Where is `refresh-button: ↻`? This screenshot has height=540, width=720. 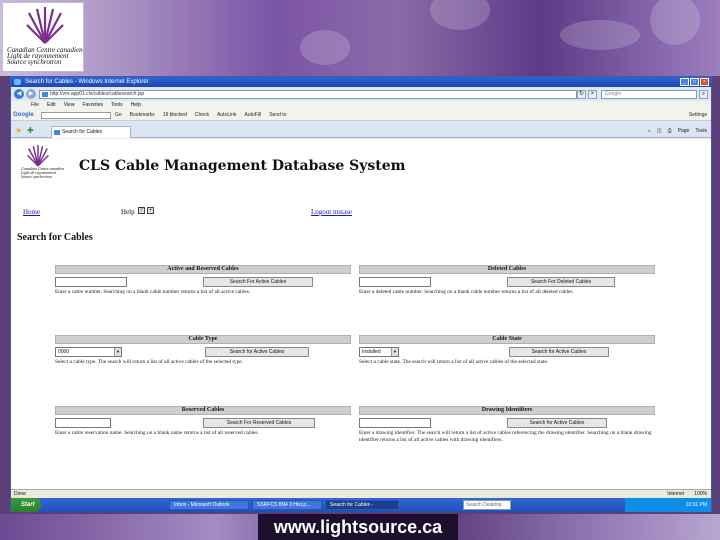 refresh-button: ↻ is located at coordinates (581, 94).